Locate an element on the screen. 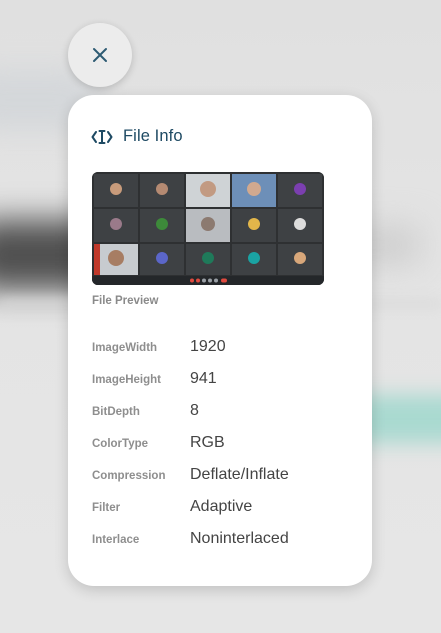 The width and height of the screenshot is (441, 633). info-row-compression: Compression Deflate/Inflate is located at coordinates (222, 475).